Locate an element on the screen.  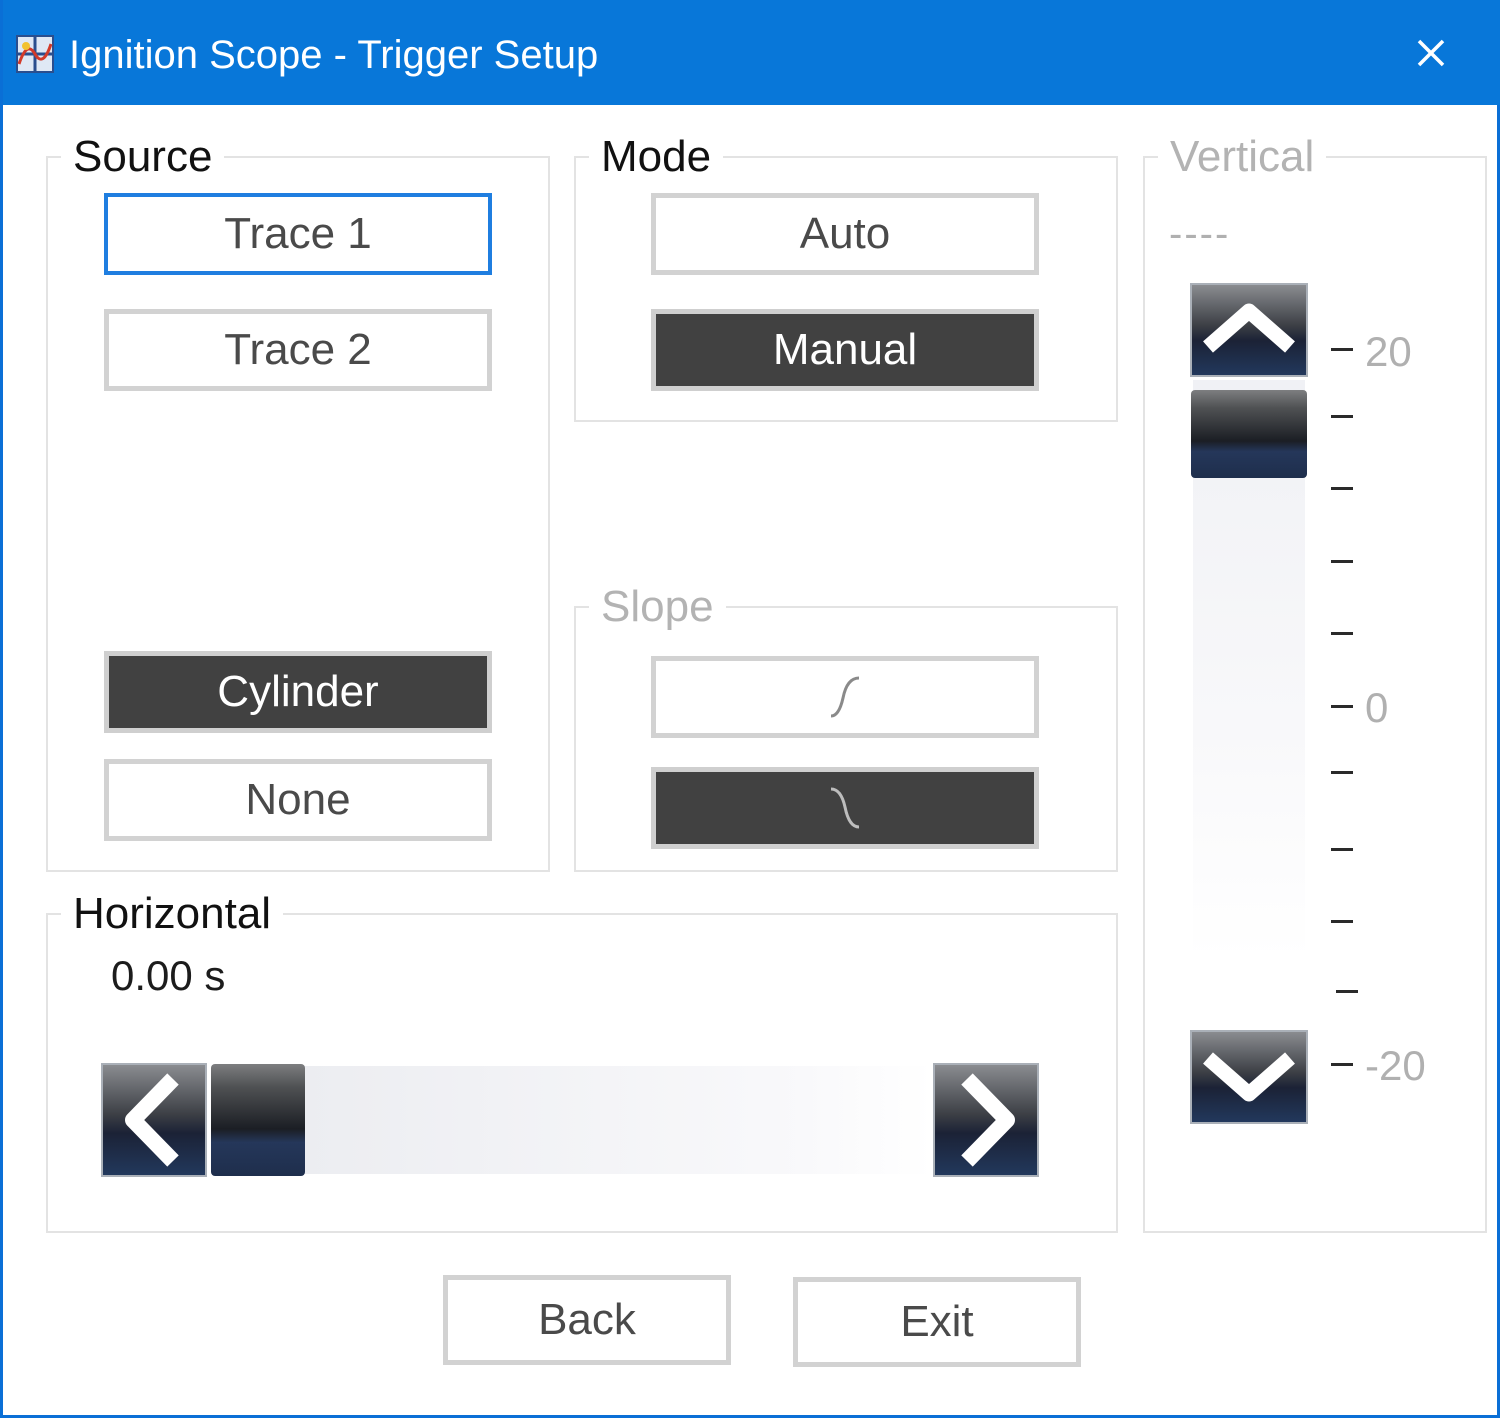
vertical-down-button is located at coordinates (1249, 1077).